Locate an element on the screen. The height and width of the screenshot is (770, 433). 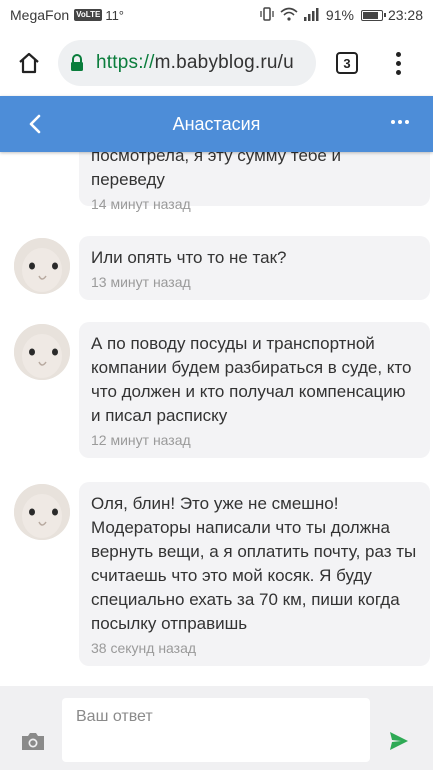
temperature: 11° is located at coordinates (115, 15).